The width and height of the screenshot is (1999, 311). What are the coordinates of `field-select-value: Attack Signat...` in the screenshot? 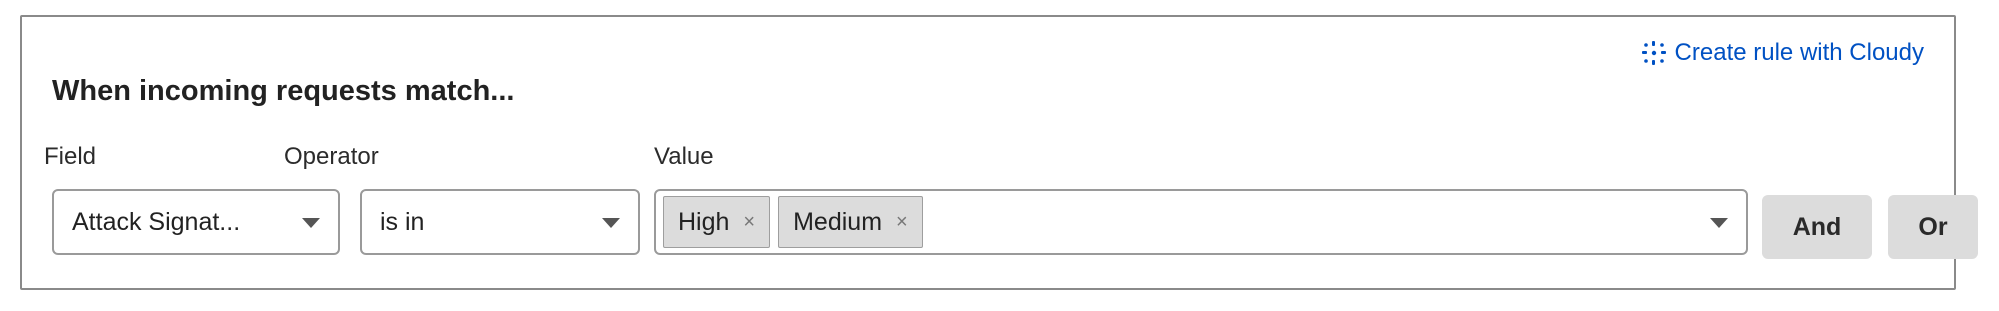 It's located at (156, 221).